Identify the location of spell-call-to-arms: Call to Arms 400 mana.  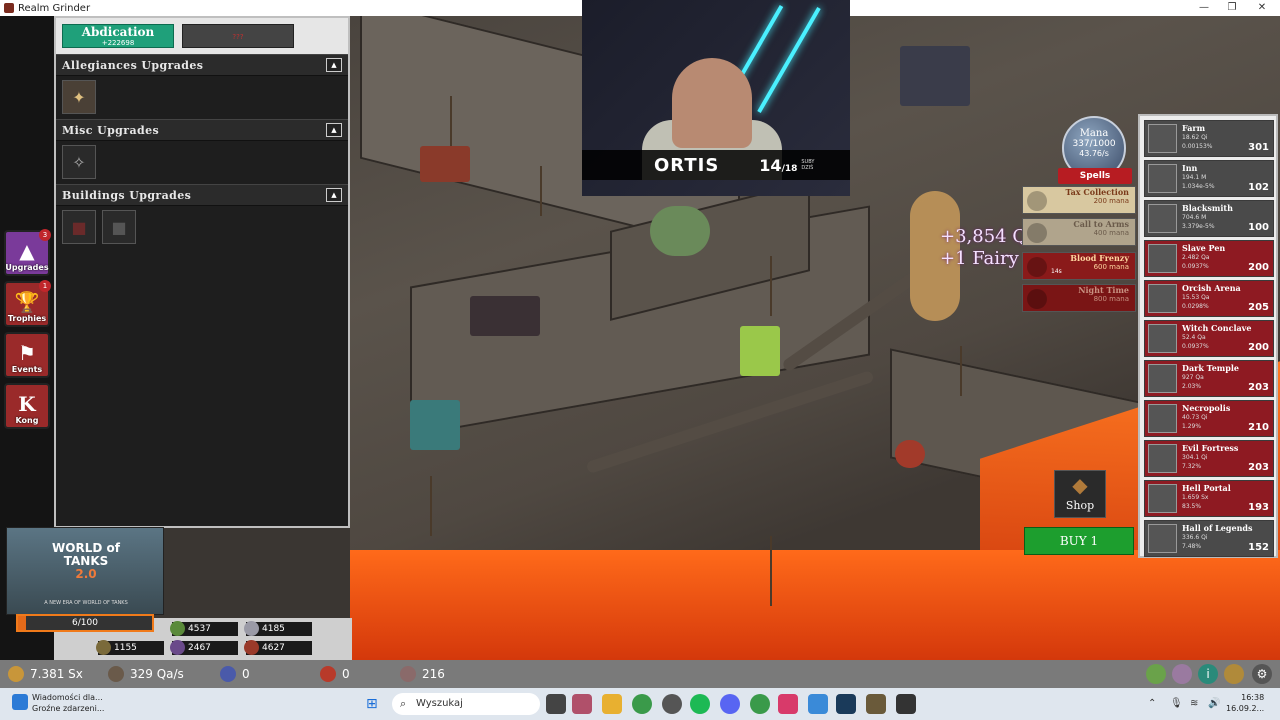
(1079, 232).